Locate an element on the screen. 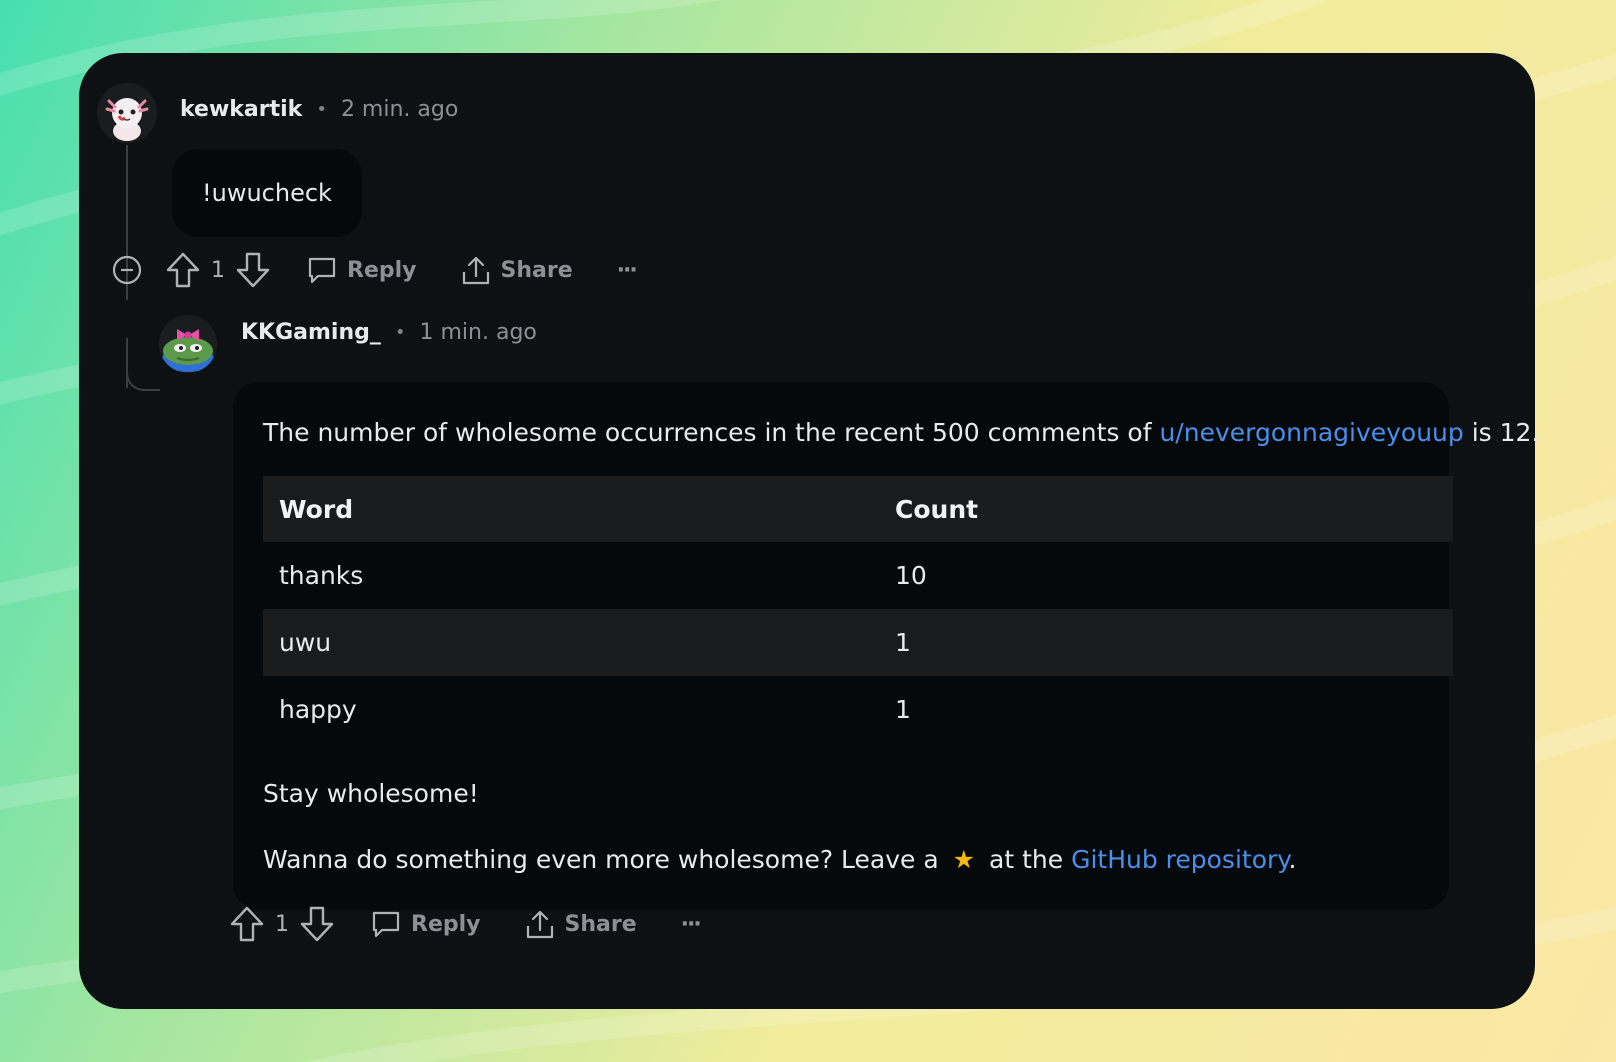 The height and width of the screenshot is (1062, 1616). username: KKGaming_ is located at coordinates (311, 332).